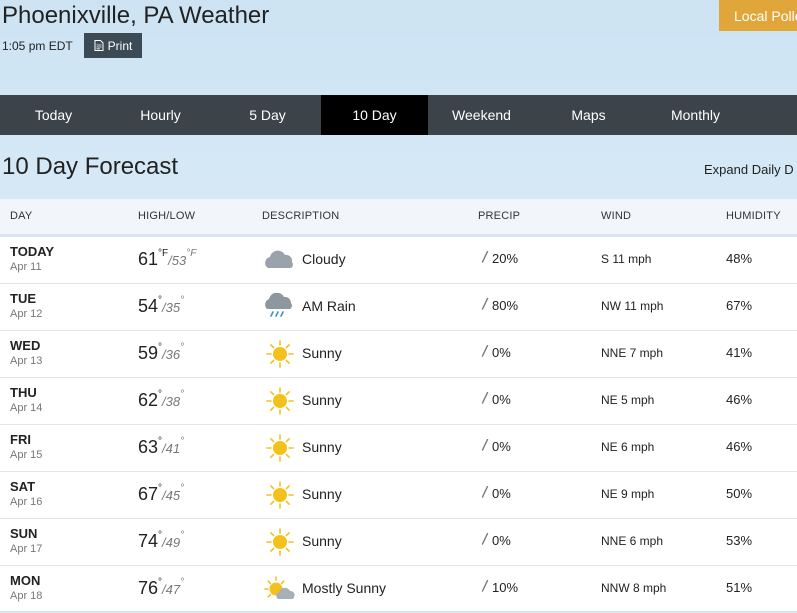  What do you see at coordinates (160, 115) in the screenshot?
I see `tab-hourly: Hourly` at bounding box center [160, 115].